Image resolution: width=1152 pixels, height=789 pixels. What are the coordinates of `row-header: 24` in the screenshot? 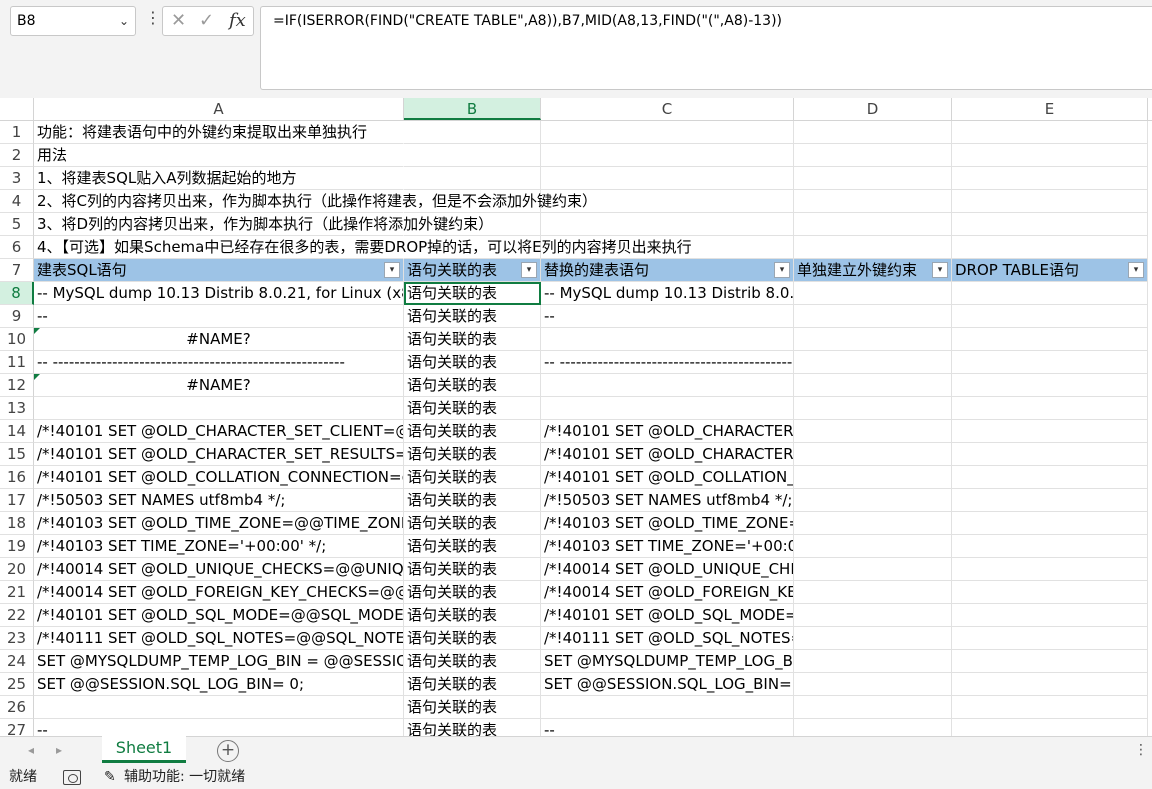 It's located at (17, 661).